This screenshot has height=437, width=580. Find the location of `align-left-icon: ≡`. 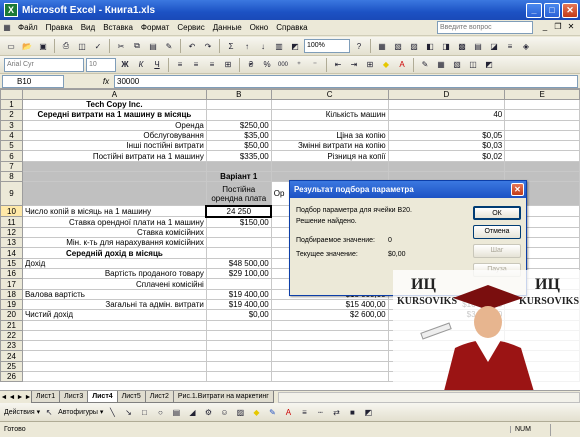

align-left-icon: ≡ is located at coordinates (180, 65).